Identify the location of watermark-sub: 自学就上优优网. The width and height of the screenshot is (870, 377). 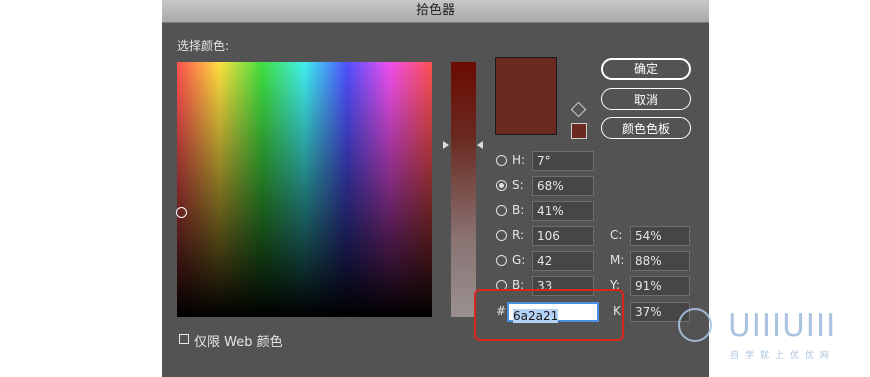
(783, 356).